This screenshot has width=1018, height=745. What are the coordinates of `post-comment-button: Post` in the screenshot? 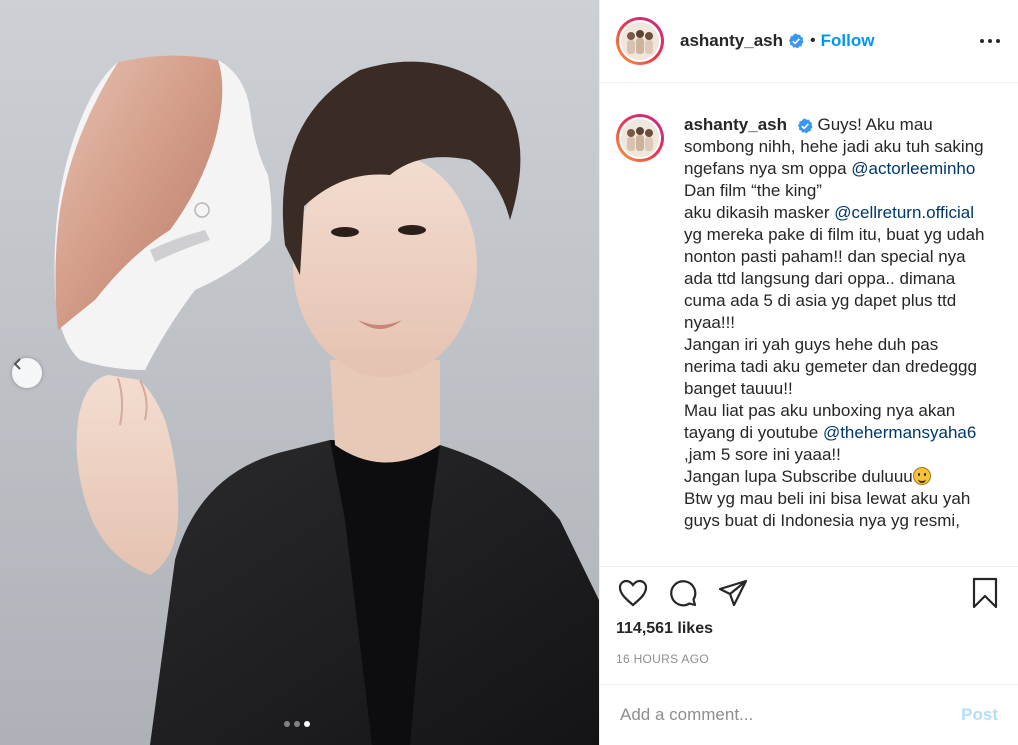 It's located at (979, 715).